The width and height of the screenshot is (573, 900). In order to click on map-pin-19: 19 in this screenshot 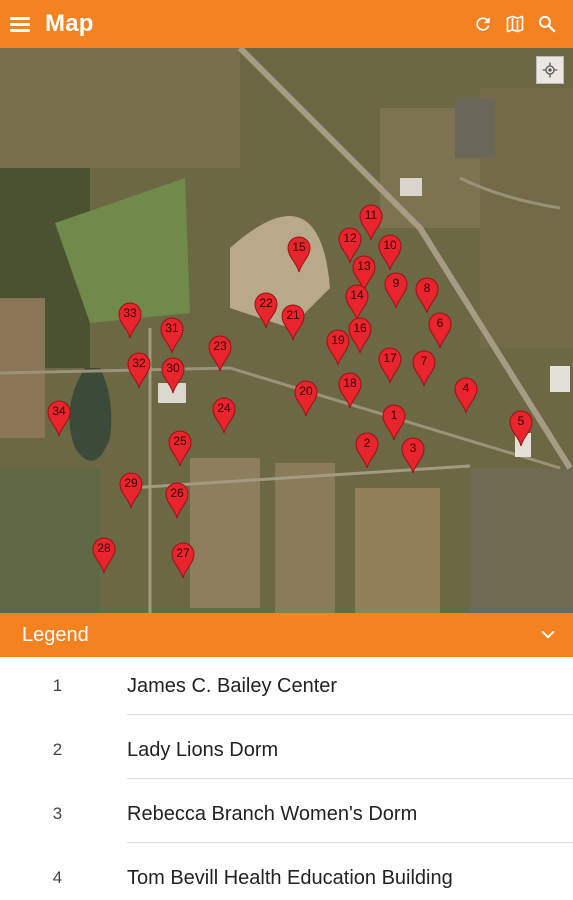, I will do `click(338, 347)`.